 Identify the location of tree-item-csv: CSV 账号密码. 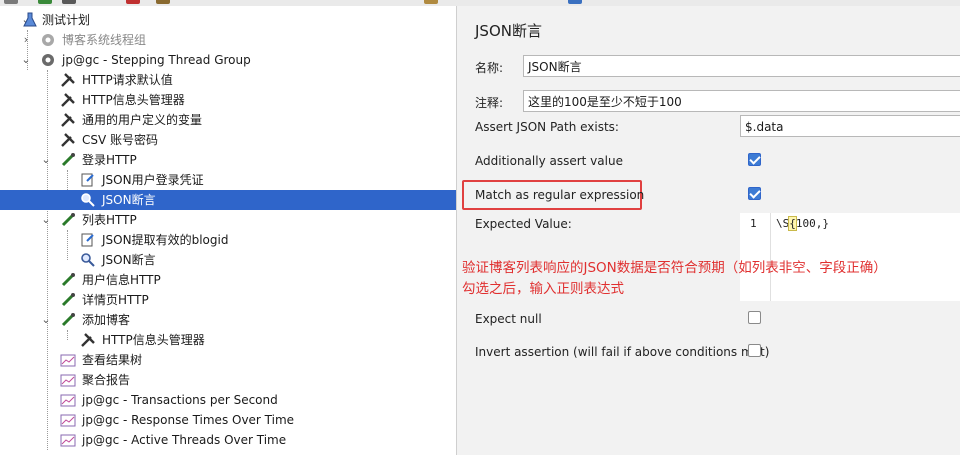
(228, 140).